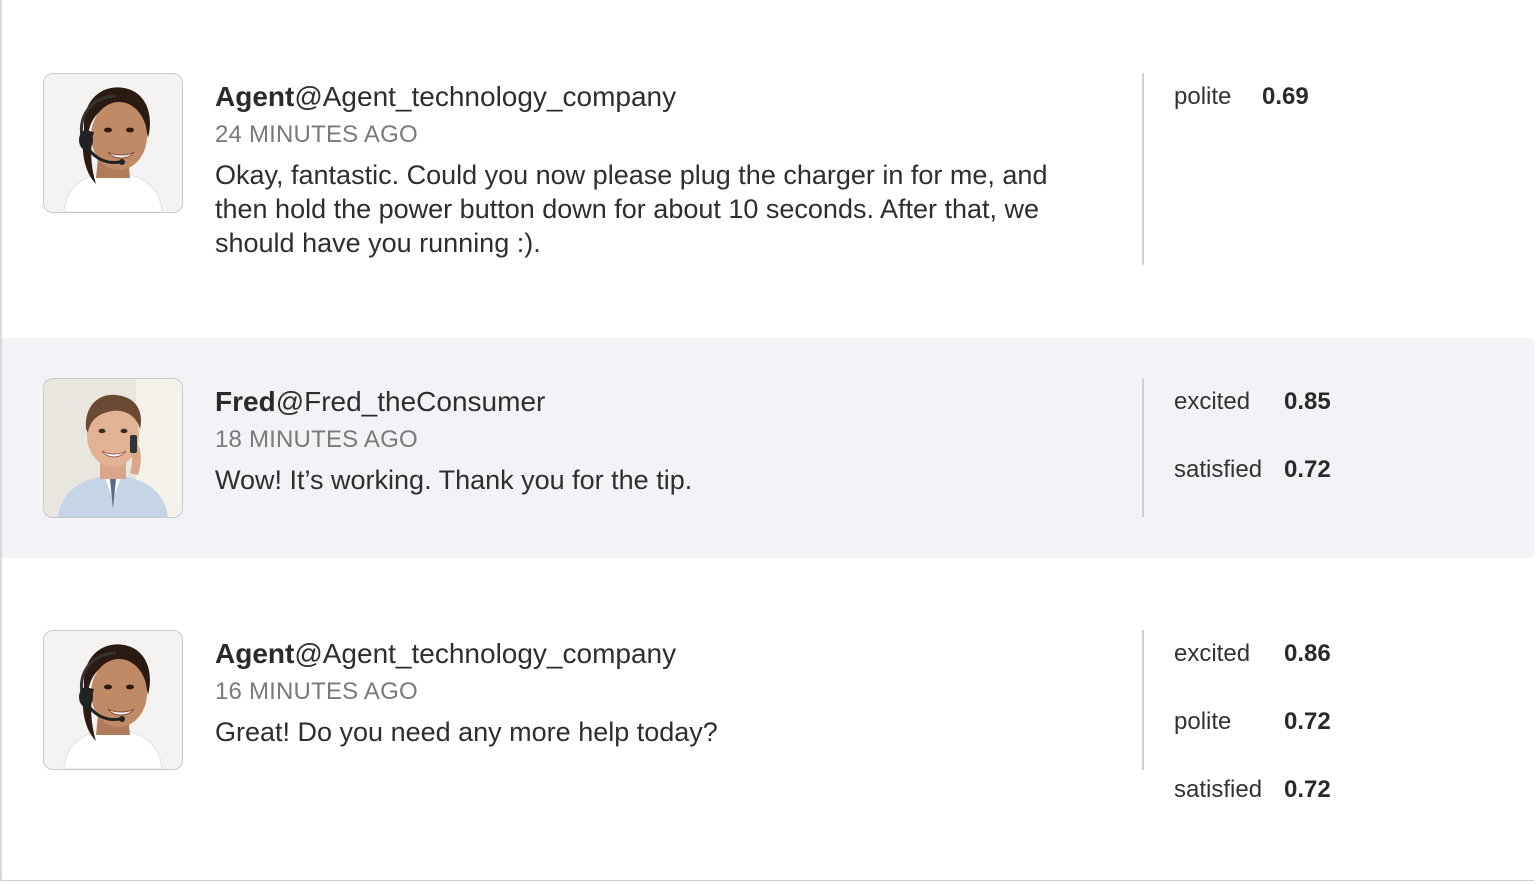 Image resolution: width=1536 pixels, height=884 pixels. Describe the element at coordinates (1285, 96) in the screenshot. I see `tone-score: 0.69` at that location.